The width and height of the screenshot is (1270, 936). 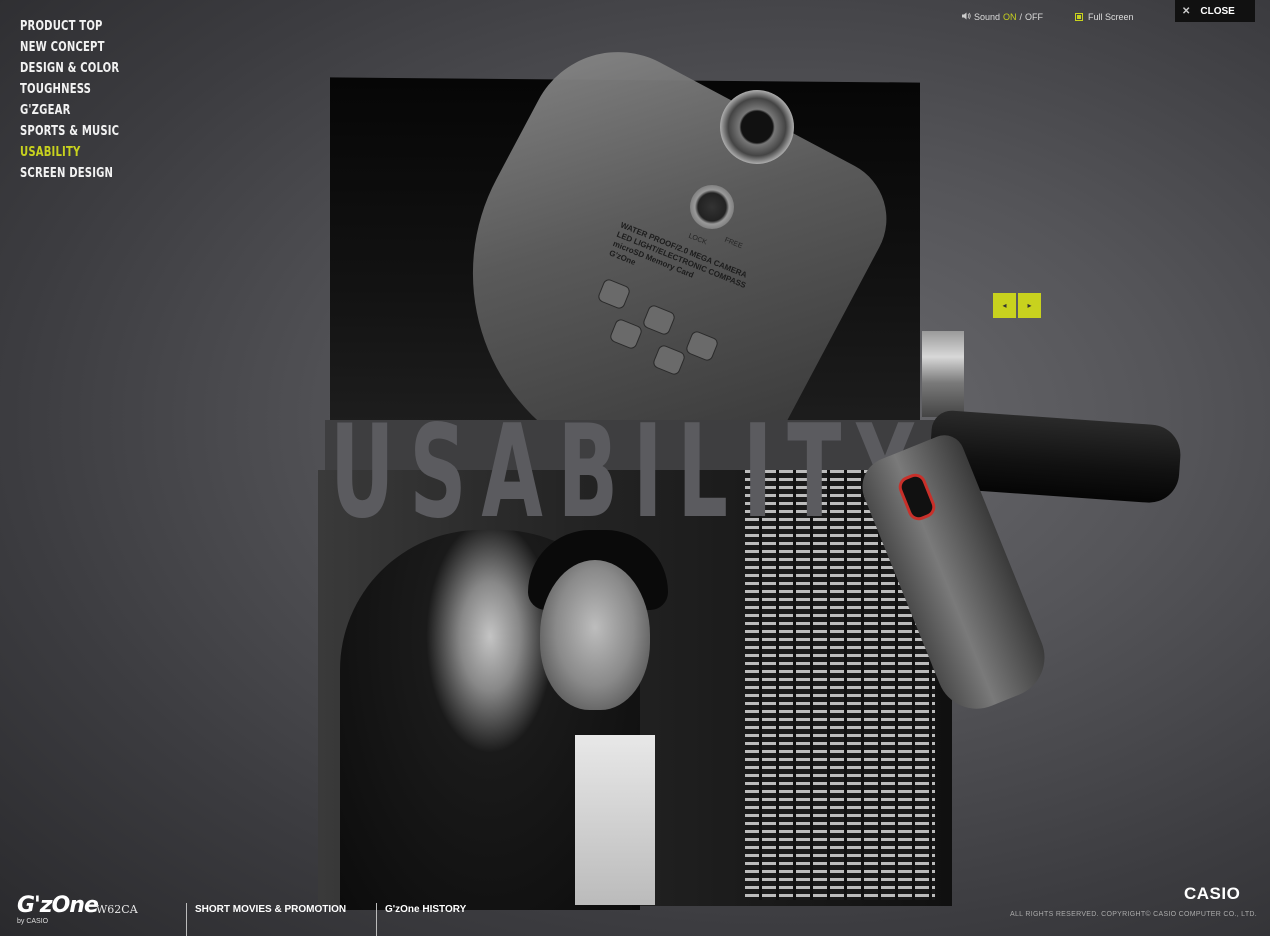 What do you see at coordinates (1017, 305) in the screenshot?
I see `gallery-arrows: ◂ ▸` at bounding box center [1017, 305].